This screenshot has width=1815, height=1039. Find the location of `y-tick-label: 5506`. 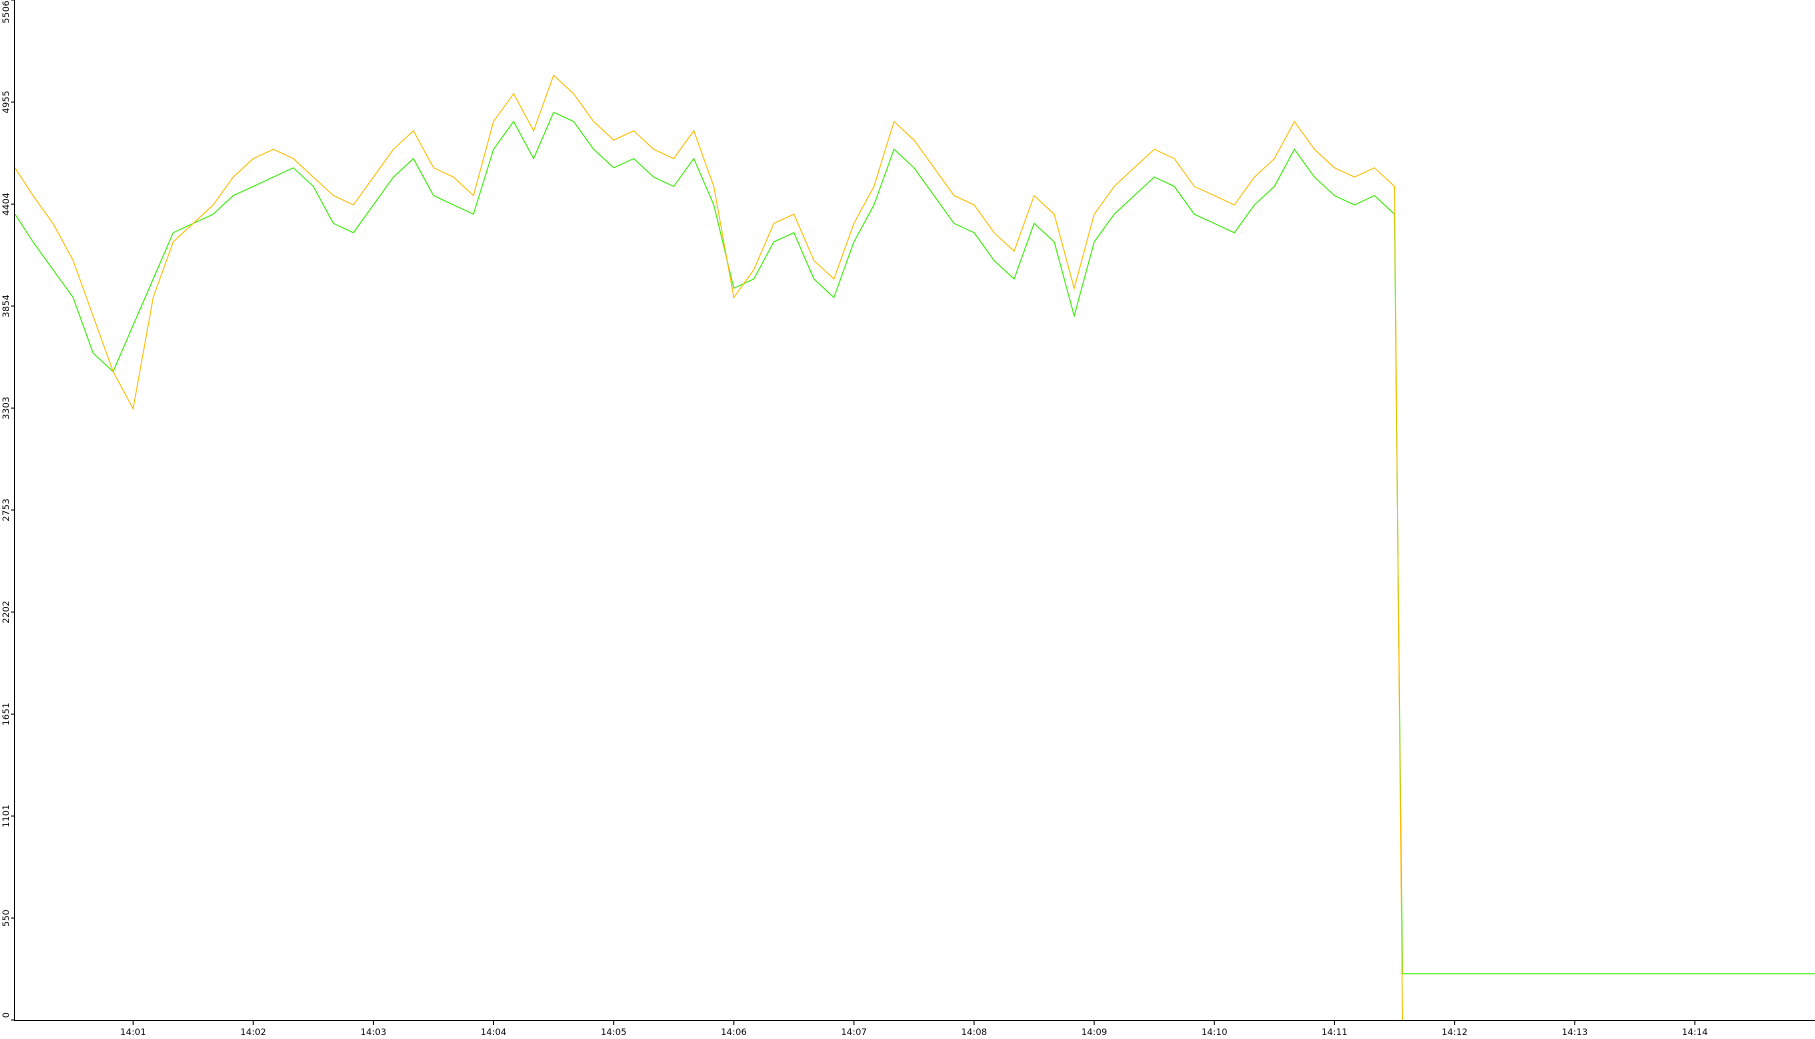

y-tick-label: 5506 is located at coordinates (7, 11).